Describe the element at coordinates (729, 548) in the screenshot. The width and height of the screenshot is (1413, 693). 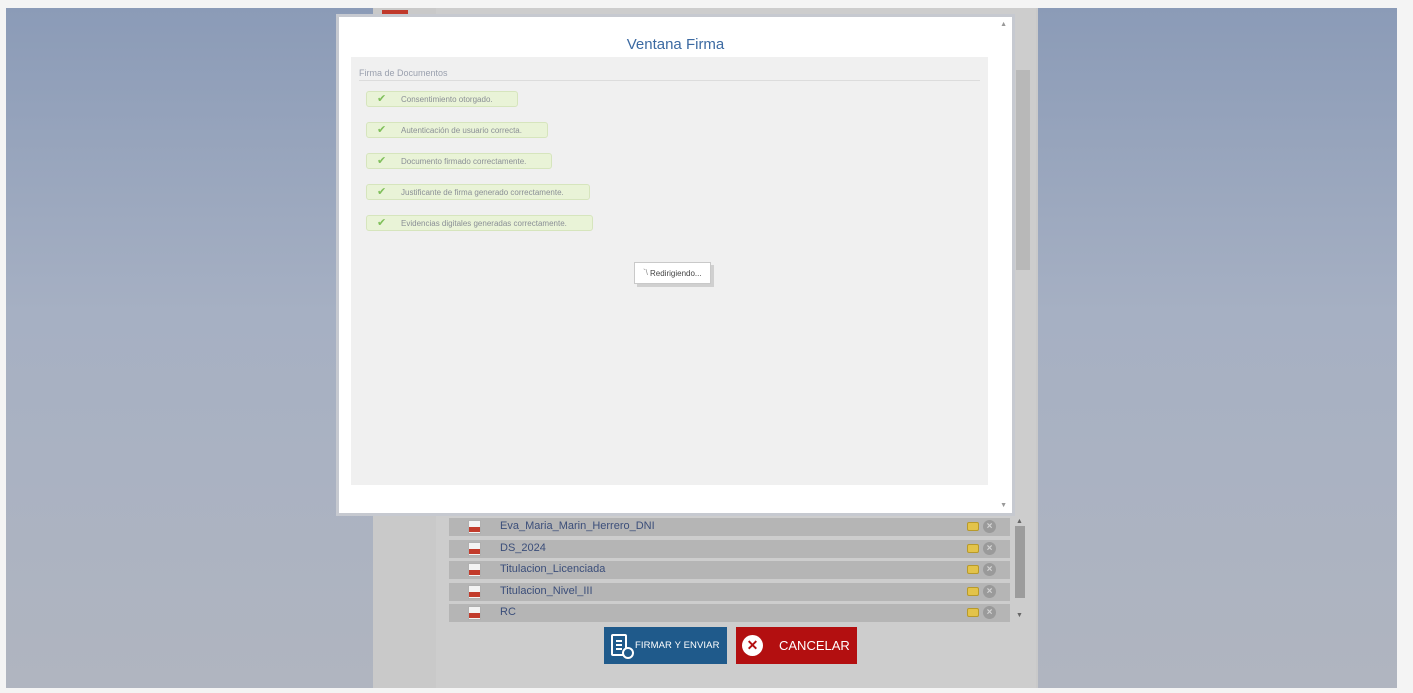
I see `file-row: DS_2024 ×` at that location.